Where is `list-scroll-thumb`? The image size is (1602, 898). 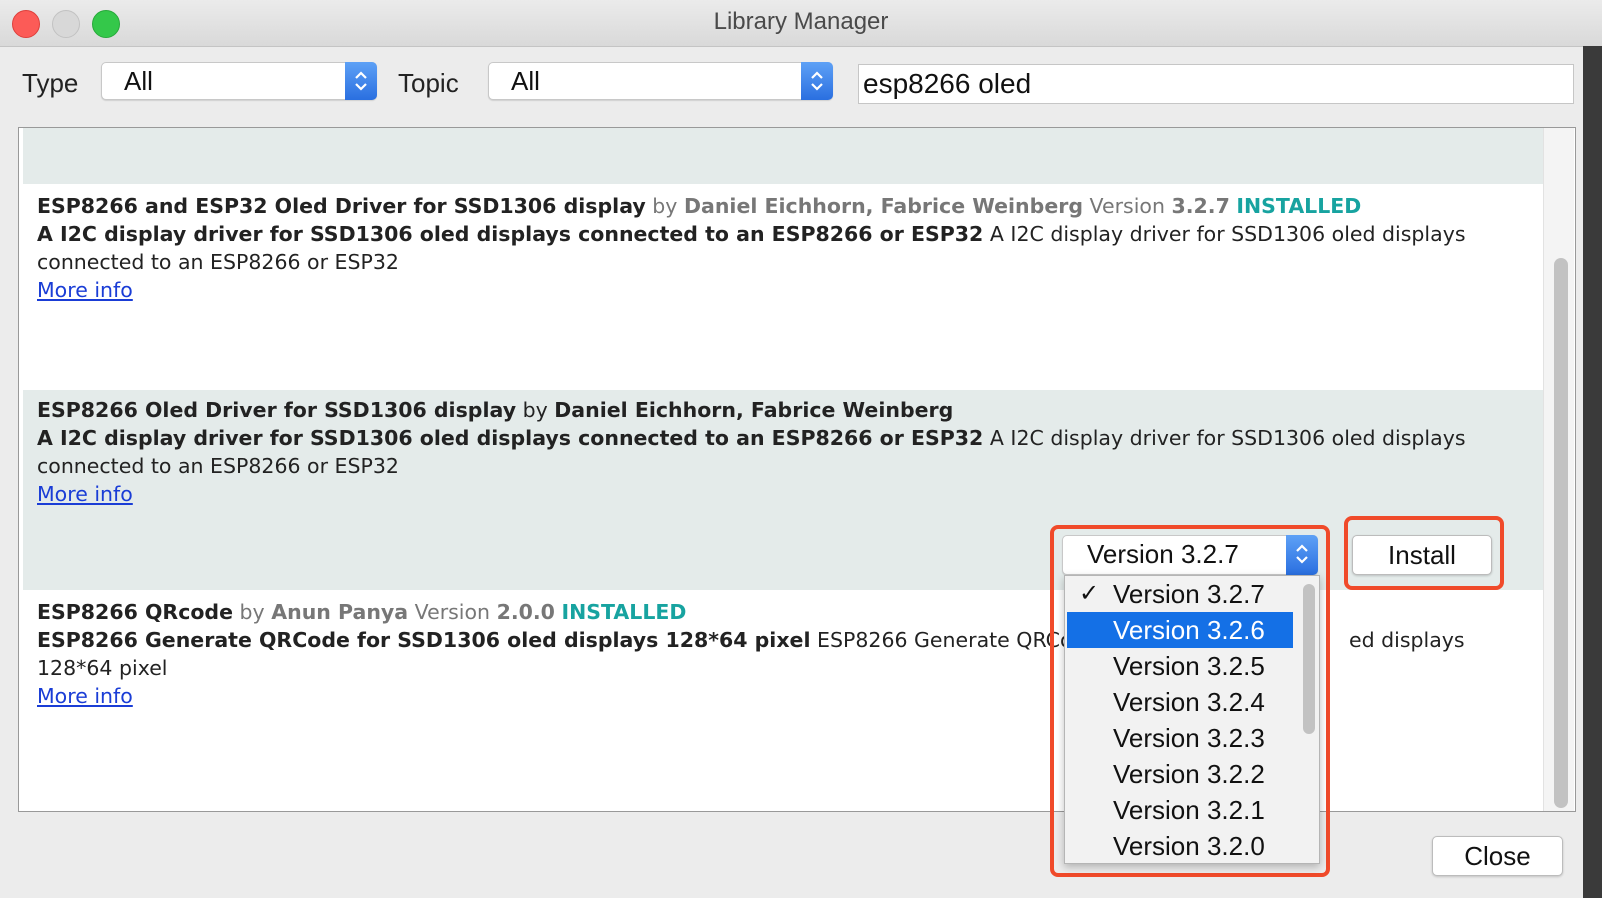
list-scroll-thumb is located at coordinates (1561, 533).